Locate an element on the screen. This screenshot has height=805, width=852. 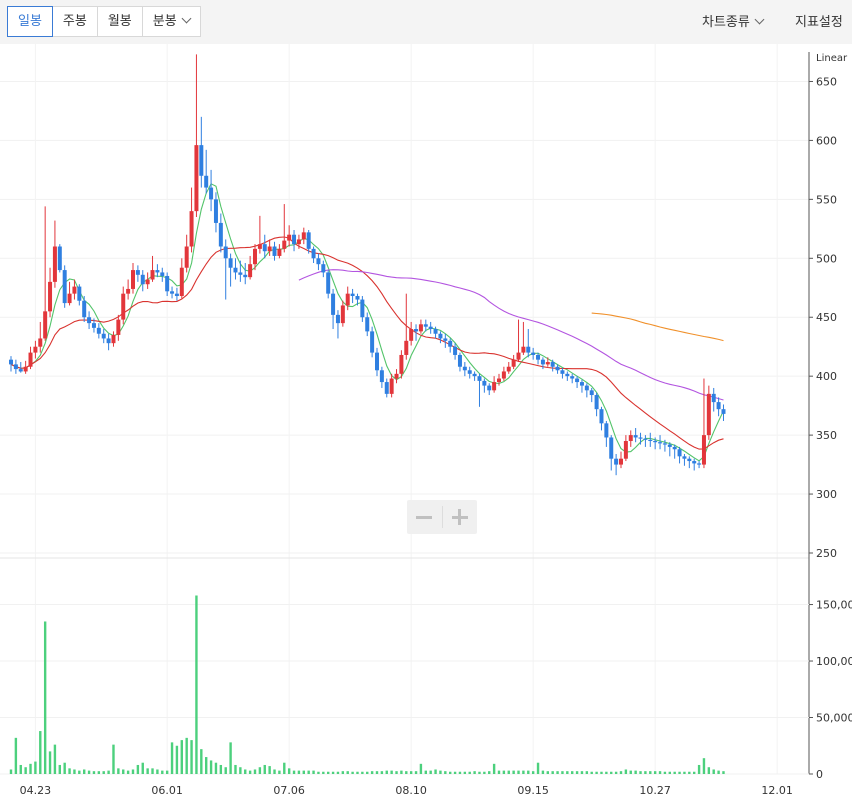
zoom-out-button is located at coordinates (424, 517).